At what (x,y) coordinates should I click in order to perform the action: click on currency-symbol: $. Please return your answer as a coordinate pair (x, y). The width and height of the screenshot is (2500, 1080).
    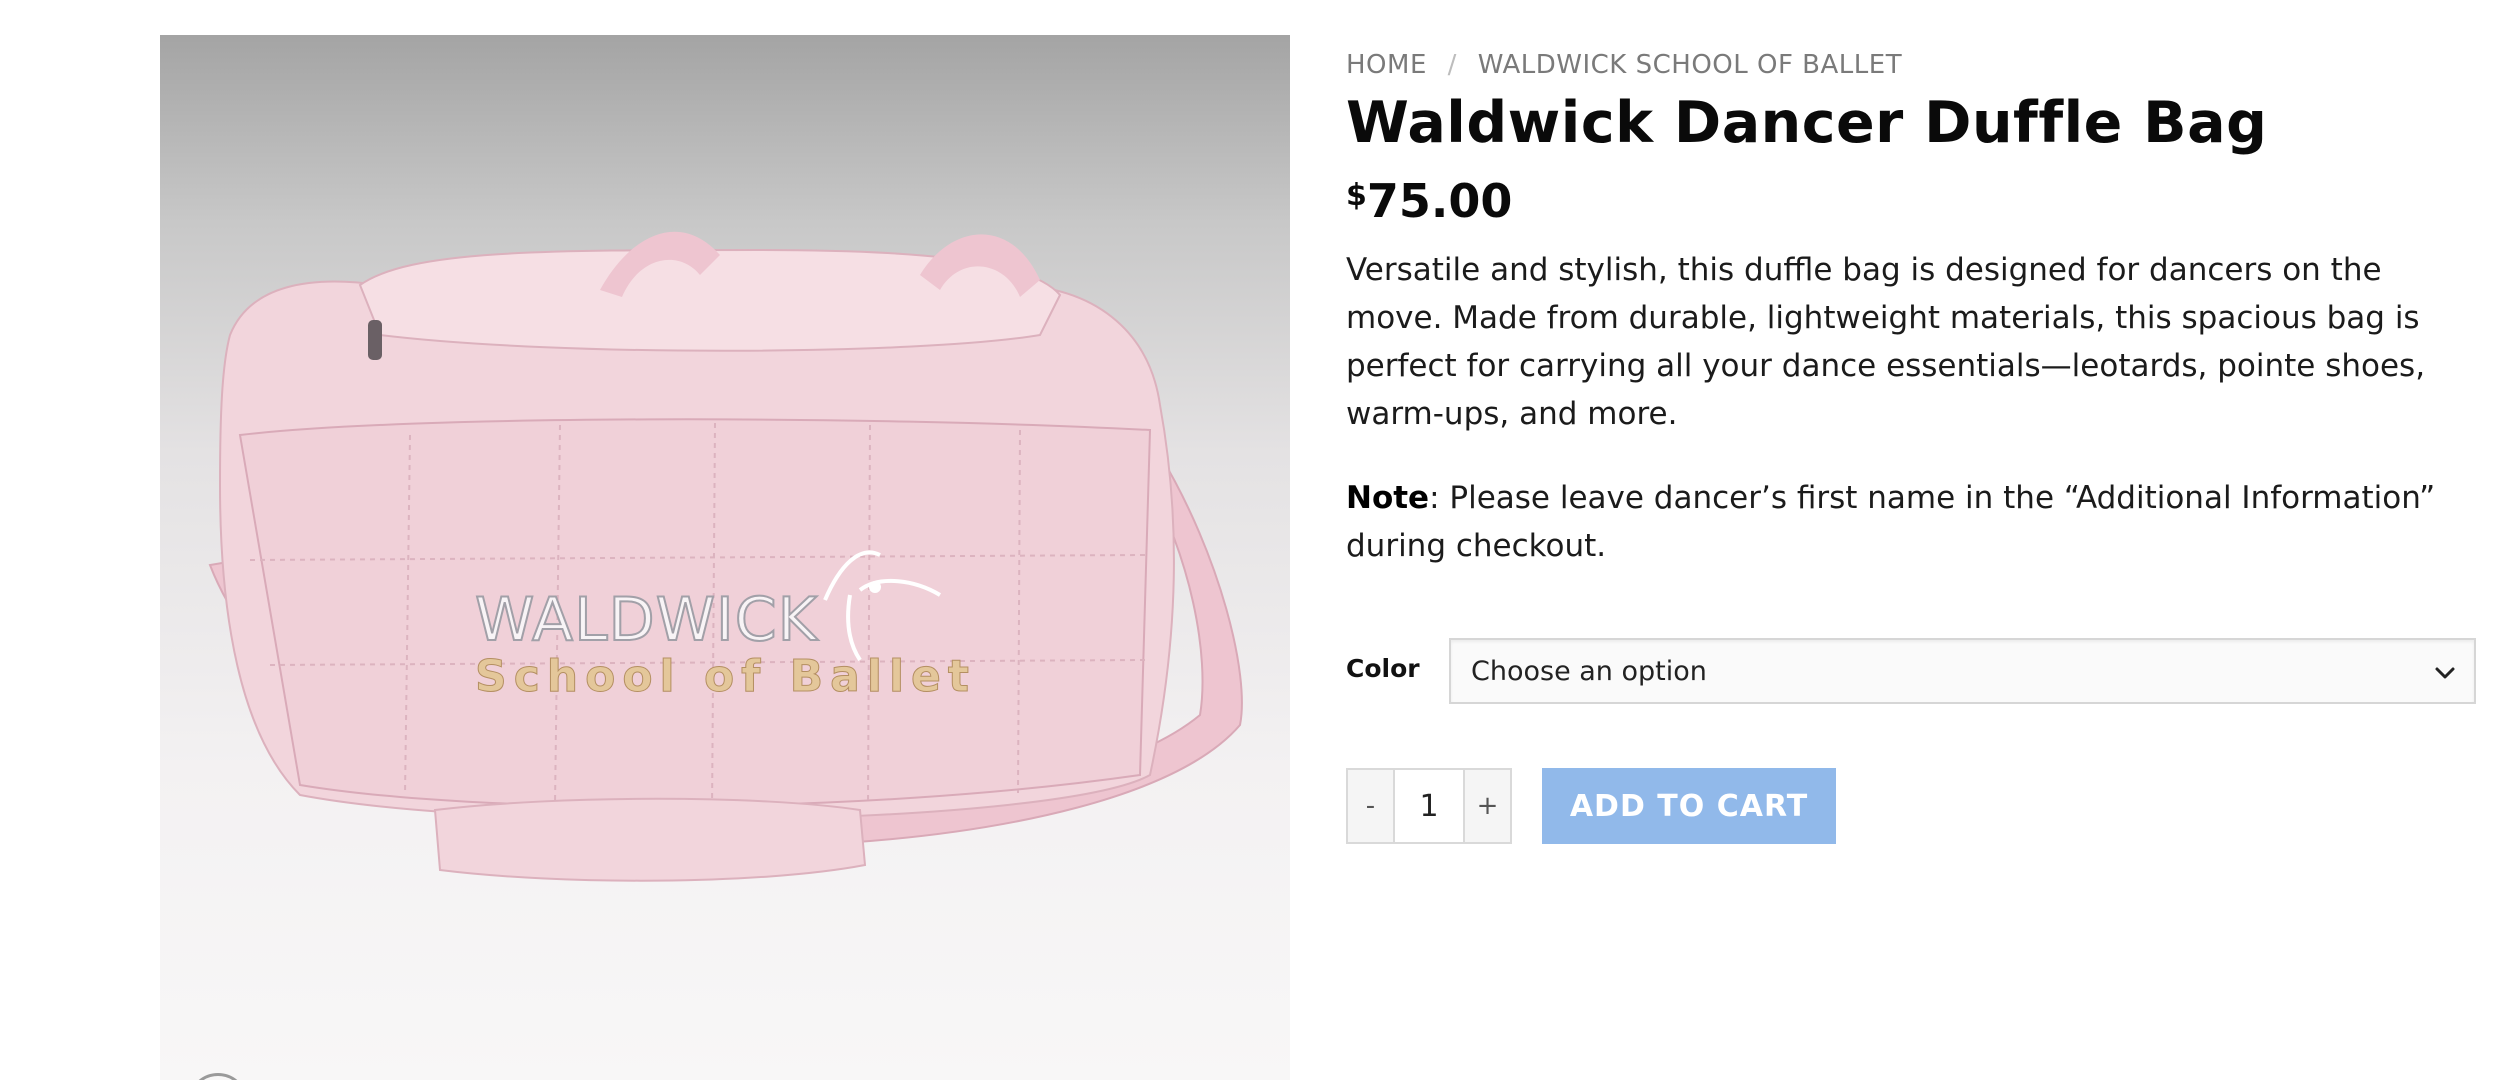
    Looking at the image, I should click on (1356, 195).